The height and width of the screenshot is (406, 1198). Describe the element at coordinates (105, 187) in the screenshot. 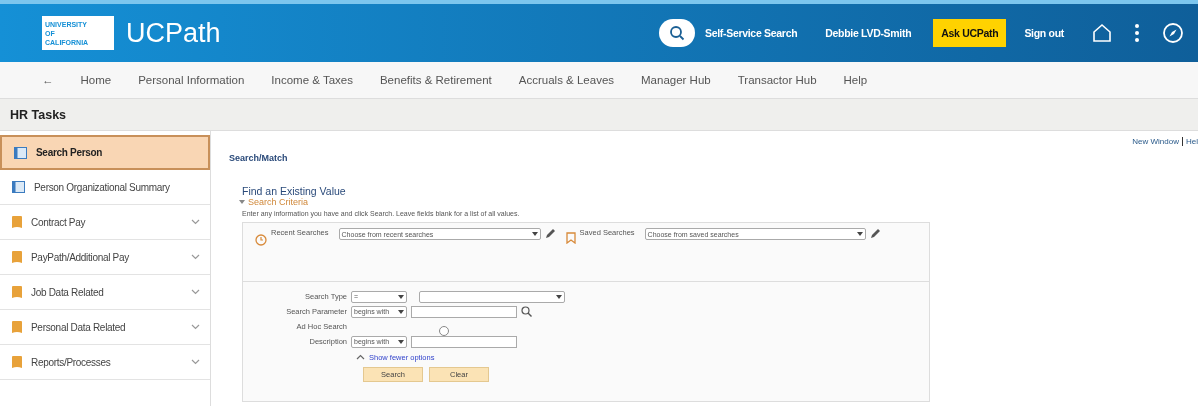

I see `sidebar-item: Person Organizational Summary` at that location.